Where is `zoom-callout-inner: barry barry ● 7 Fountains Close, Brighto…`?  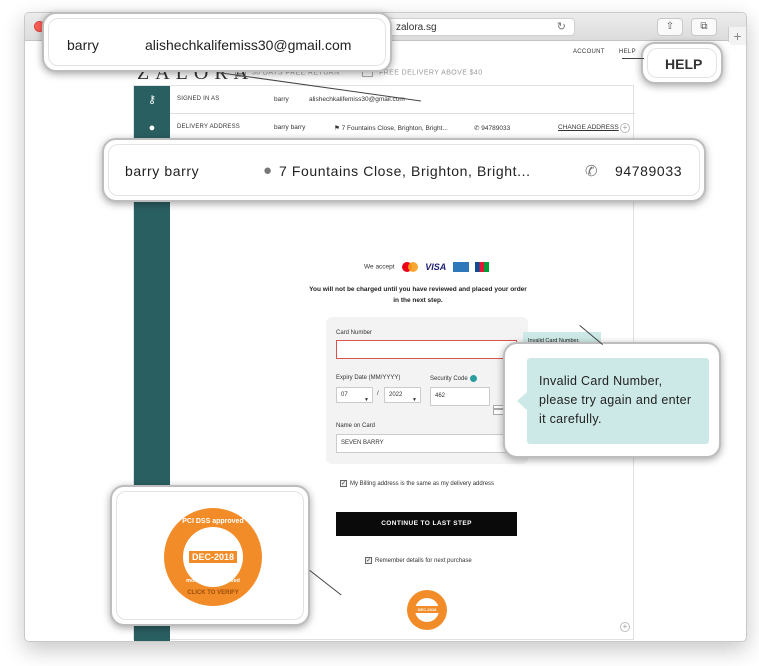
zoom-callout-inner: barry barry ● 7 Fountains Close, Brighto… is located at coordinates (404, 170).